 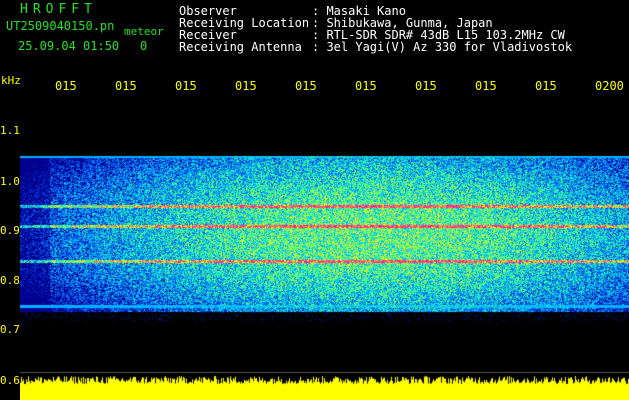 I want to click on time-tick-2: 015, so click(x=126, y=86).